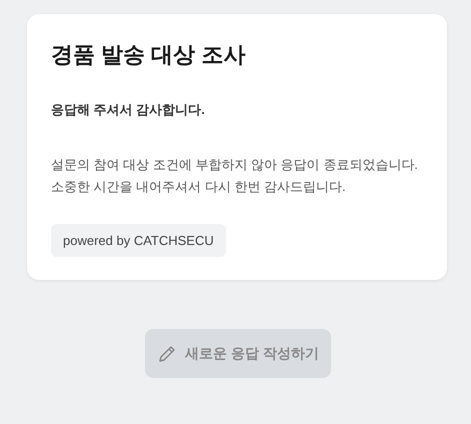  What do you see at coordinates (138, 240) in the screenshot?
I see `powered-by-badge: powered by CATCHSECU` at bounding box center [138, 240].